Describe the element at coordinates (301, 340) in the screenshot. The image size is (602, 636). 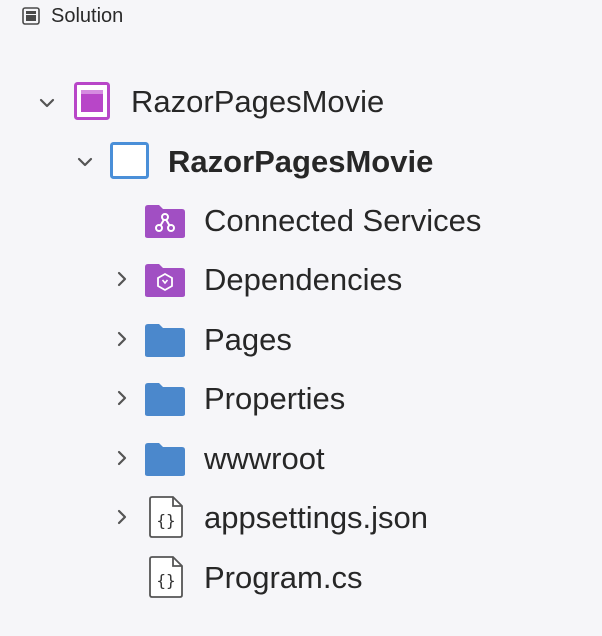
I see `tree-row-pages: Pages` at that location.